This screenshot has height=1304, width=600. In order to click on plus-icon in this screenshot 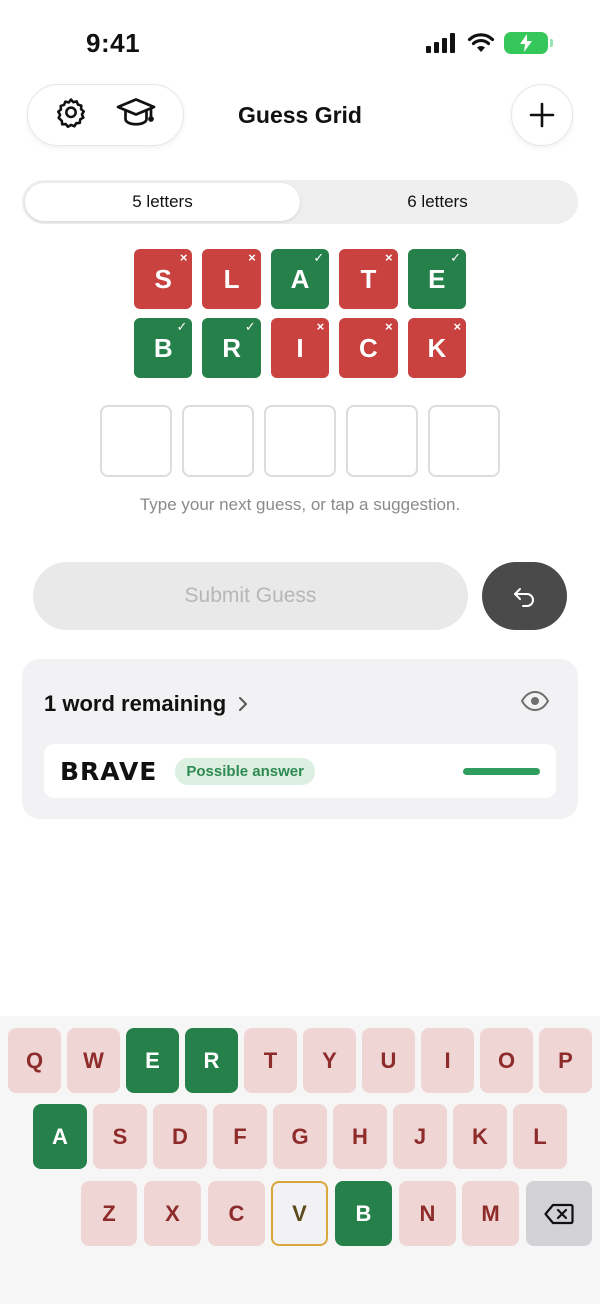, I will do `click(542, 115)`.